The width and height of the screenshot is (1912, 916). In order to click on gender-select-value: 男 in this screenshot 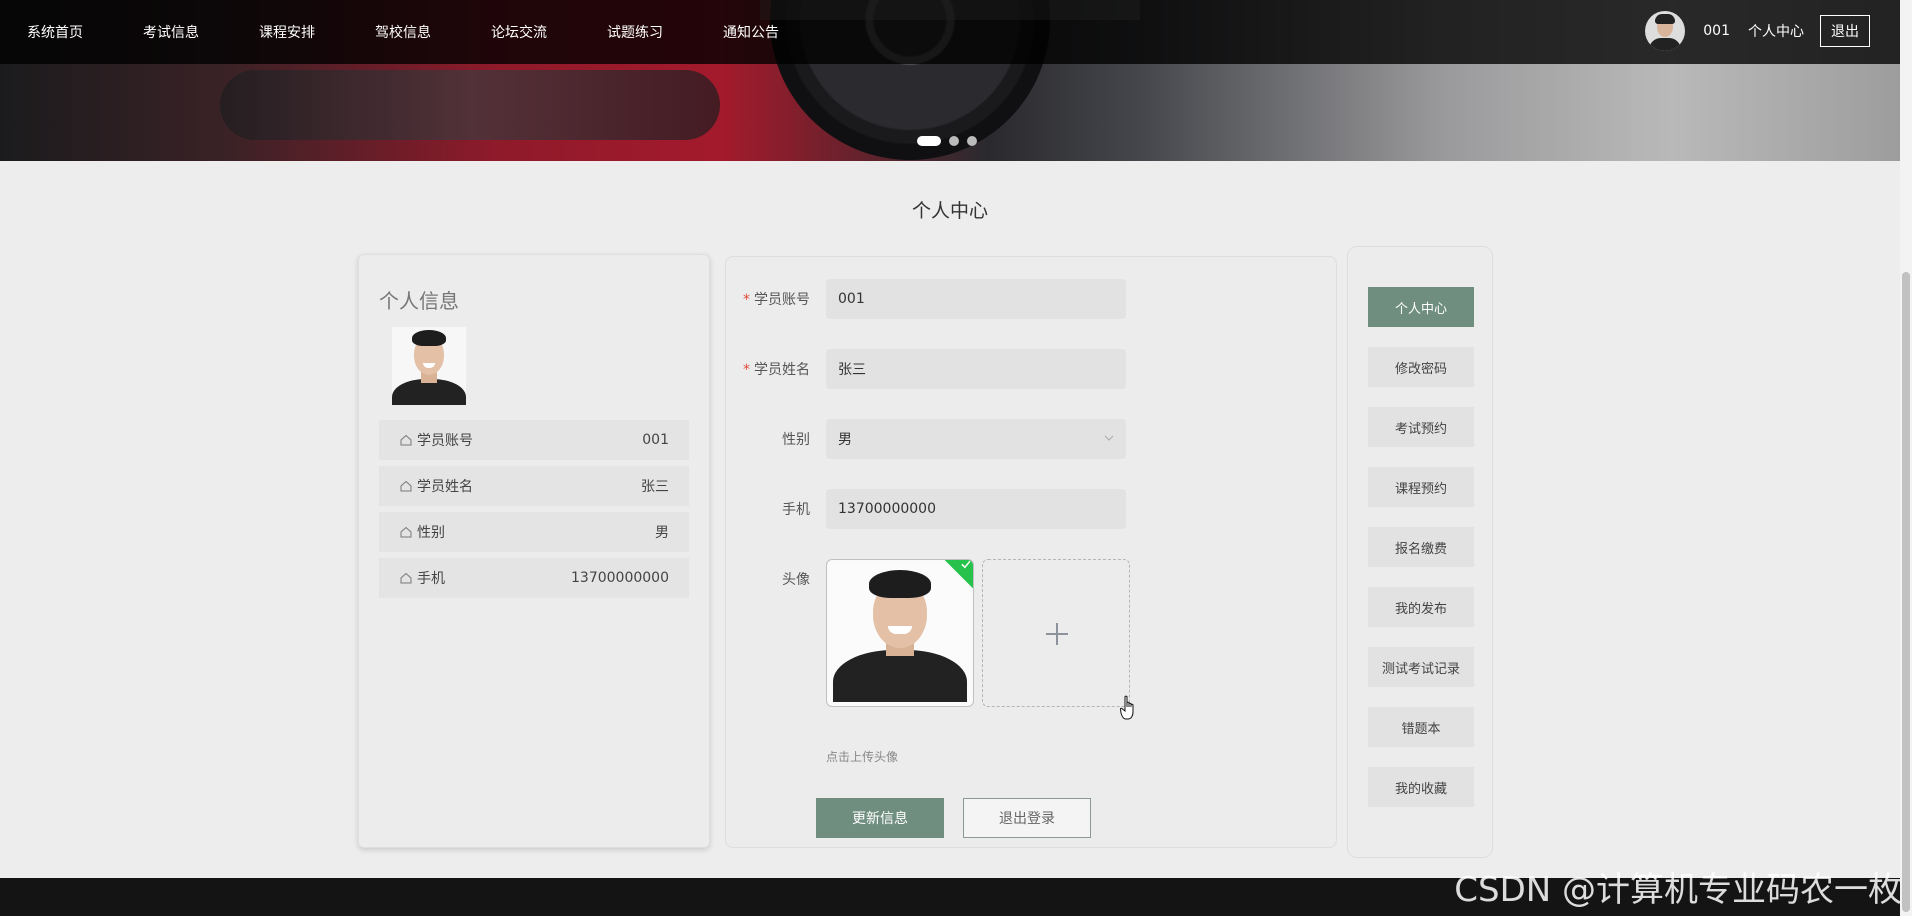, I will do `click(845, 440)`.